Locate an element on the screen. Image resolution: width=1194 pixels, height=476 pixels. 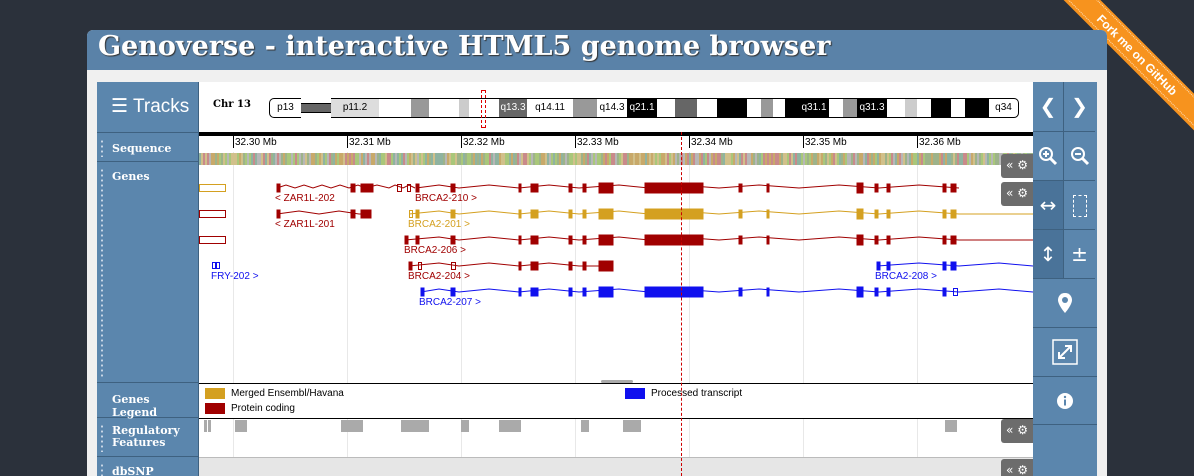
transcript-label: BRCA2-207 > is located at coordinates (450, 302).